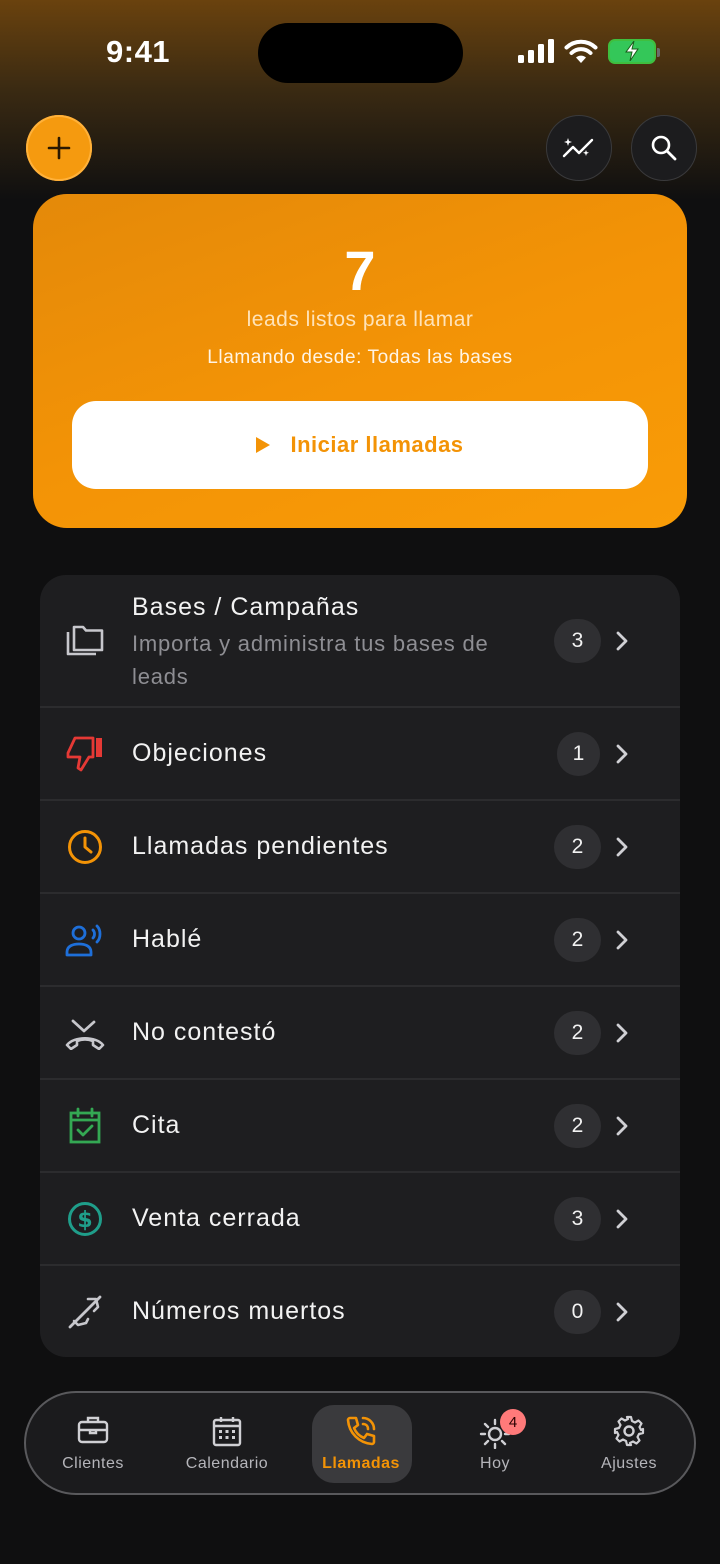 The image size is (720, 1564). What do you see at coordinates (634, 51) in the screenshot?
I see `battery-icon` at bounding box center [634, 51].